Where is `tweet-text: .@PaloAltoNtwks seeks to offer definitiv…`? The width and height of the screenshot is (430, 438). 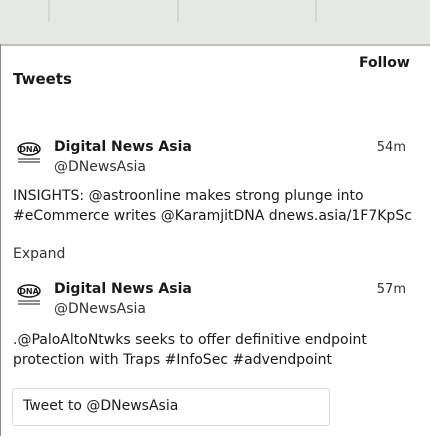
tweet-text: .@PaloAltoNtwks seeks to offer definitiv… is located at coordinates (190, 350).